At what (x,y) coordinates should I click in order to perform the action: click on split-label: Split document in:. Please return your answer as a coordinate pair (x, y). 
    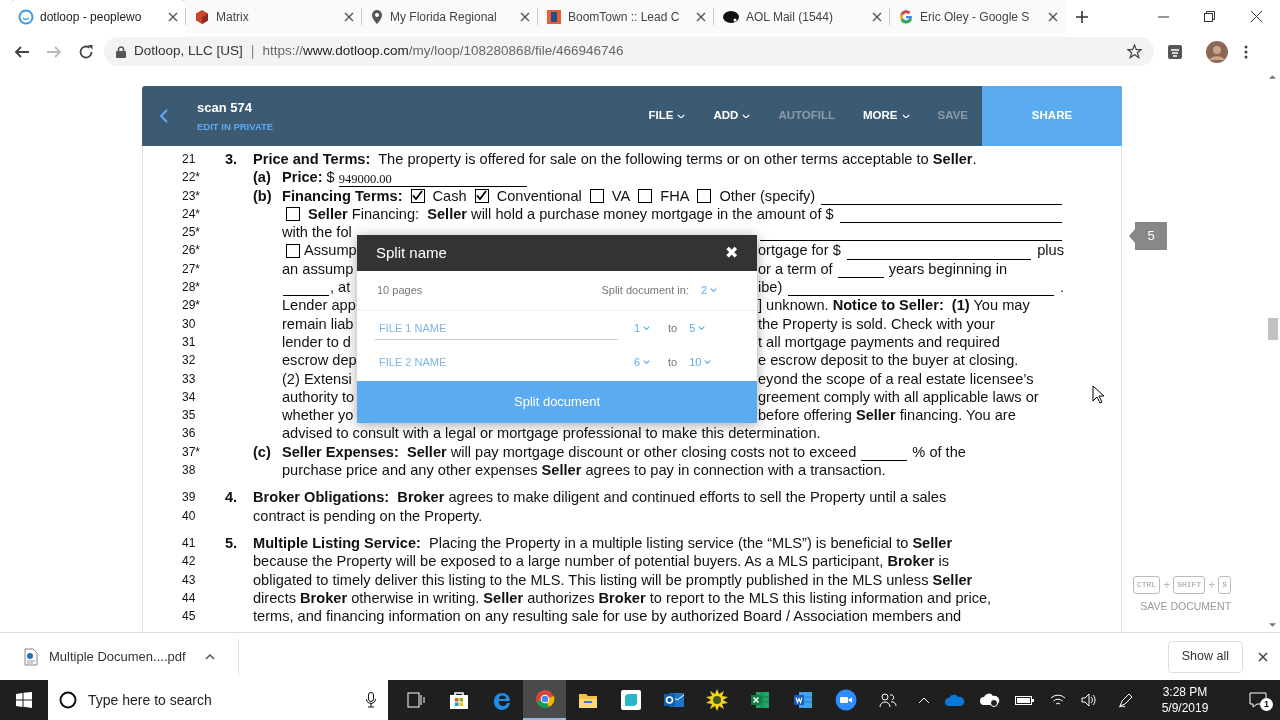
    Looking at the image, I should click on (645, 291).